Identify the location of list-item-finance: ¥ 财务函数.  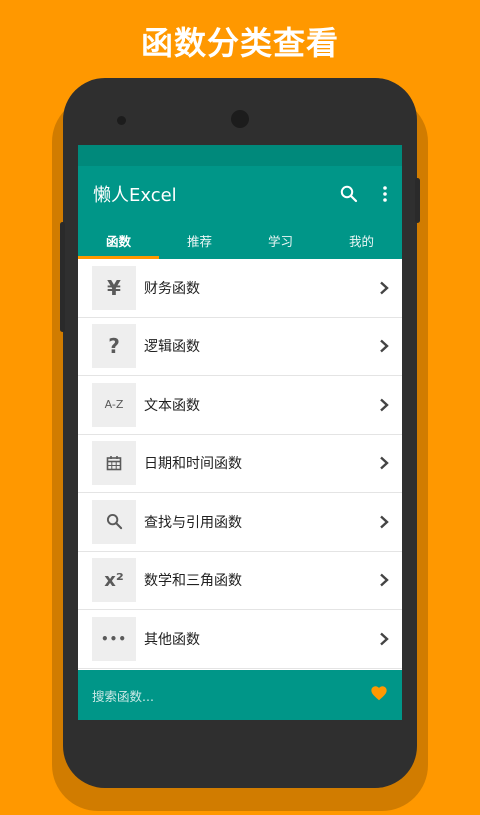
(240, 288).